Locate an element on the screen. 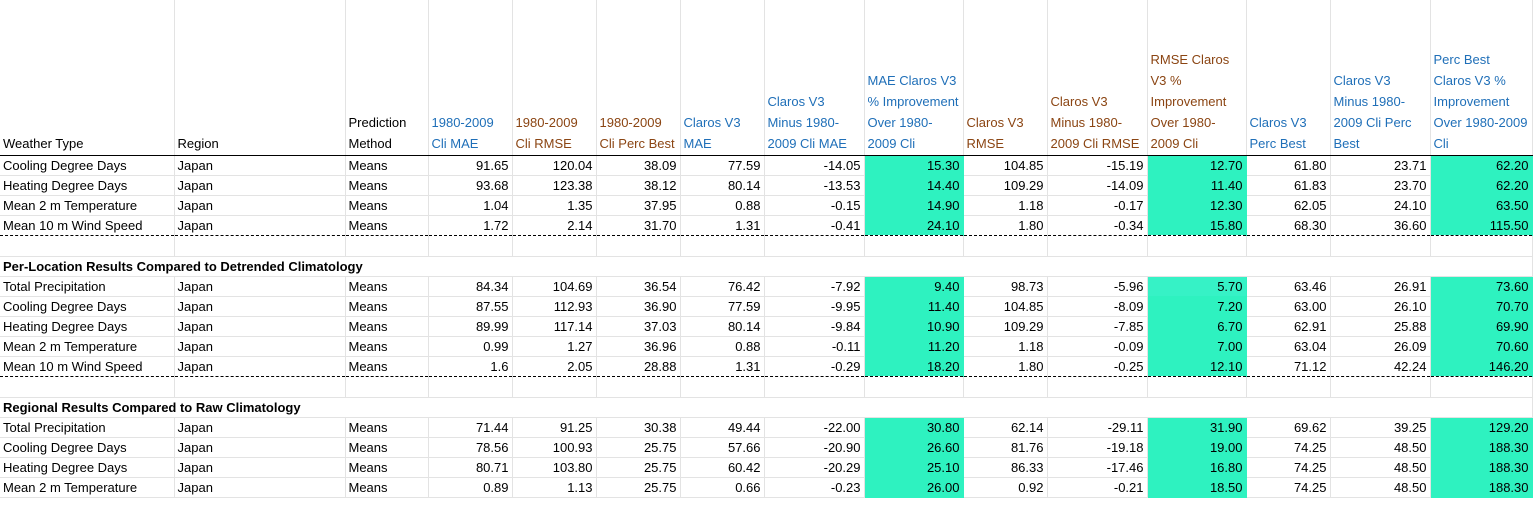  value-cell: 31.90 is located at coordinates (1197, 427).